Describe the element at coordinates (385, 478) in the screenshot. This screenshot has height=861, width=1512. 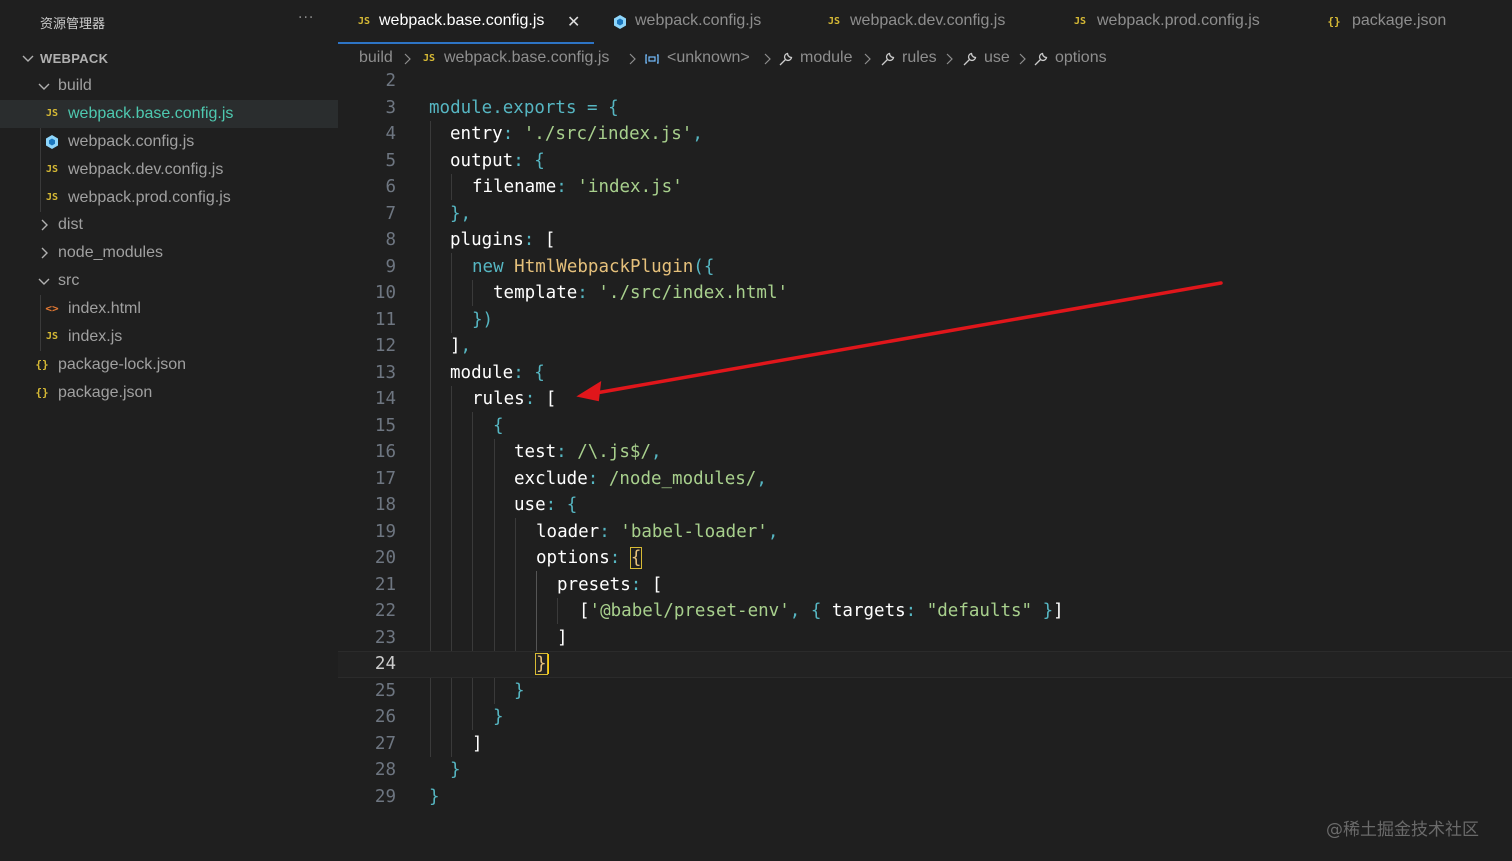
I see `line-number: 17` at that location.